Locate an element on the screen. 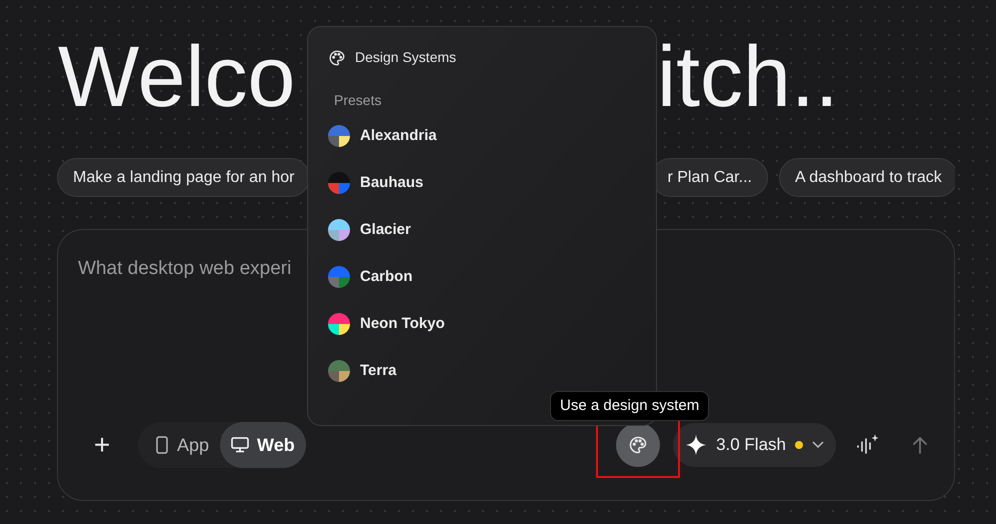  headline: itch.. is located at coordinates (748, 77).